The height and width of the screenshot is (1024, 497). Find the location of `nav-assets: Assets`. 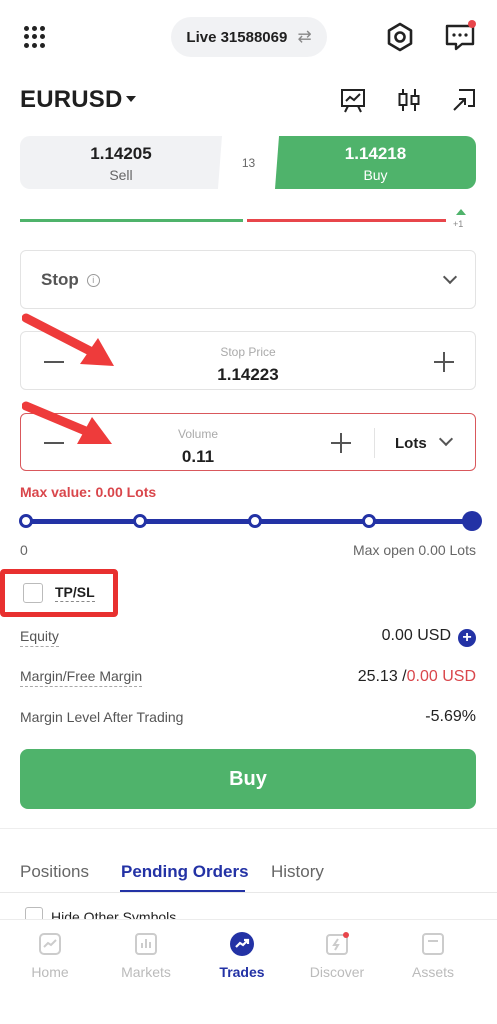

nav-assets: Assets is located at coordinates (433, 956).